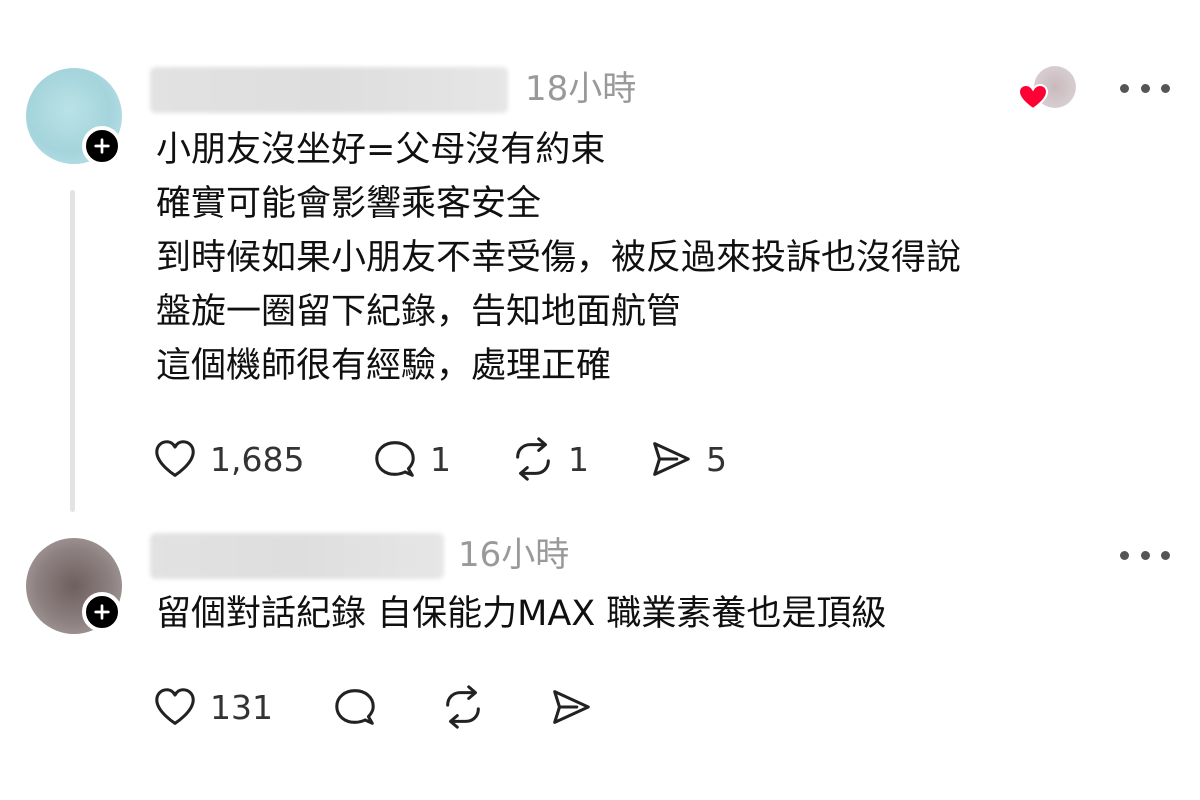 The width and height of the screenshot is (1200, 800). What do you see at coordinates (386, 707) in the screenshot?
I see `reply-button` at bounding box center [386, 707].